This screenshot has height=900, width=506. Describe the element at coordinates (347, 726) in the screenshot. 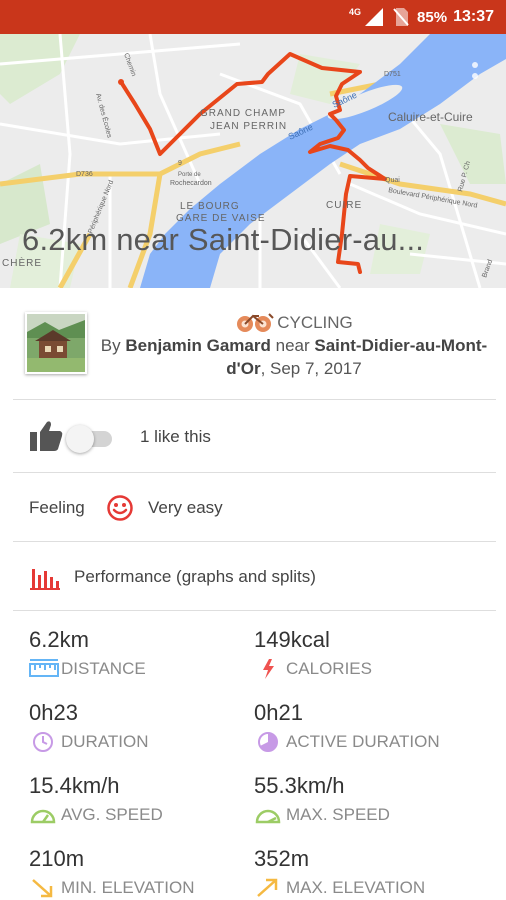

I see `stat-active-duration: 0h21 ACTIVE DURATION` at that location.